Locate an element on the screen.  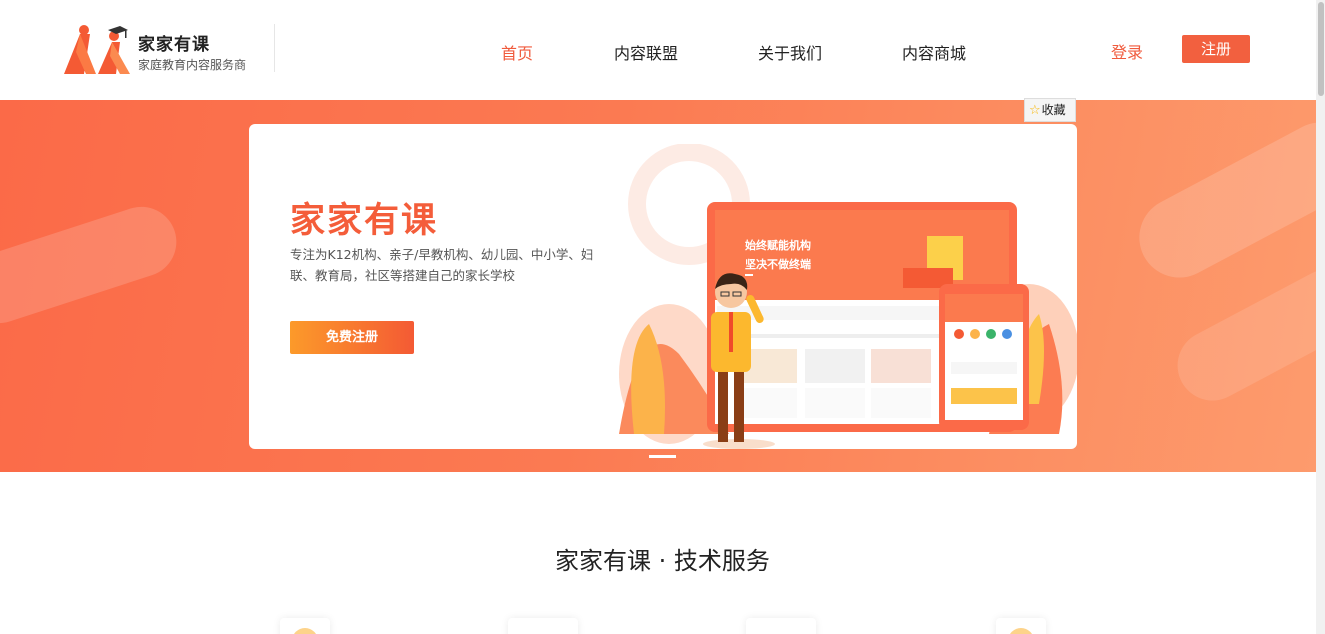
scrollbar-thumb is located at coordinates (1321, 49).